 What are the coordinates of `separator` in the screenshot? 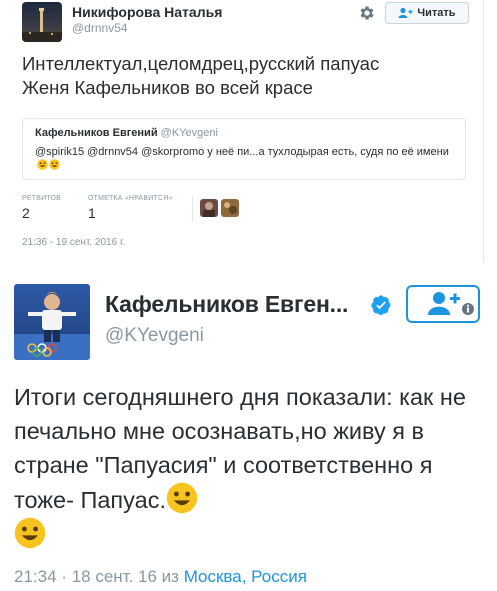 It's located at (248, 267).